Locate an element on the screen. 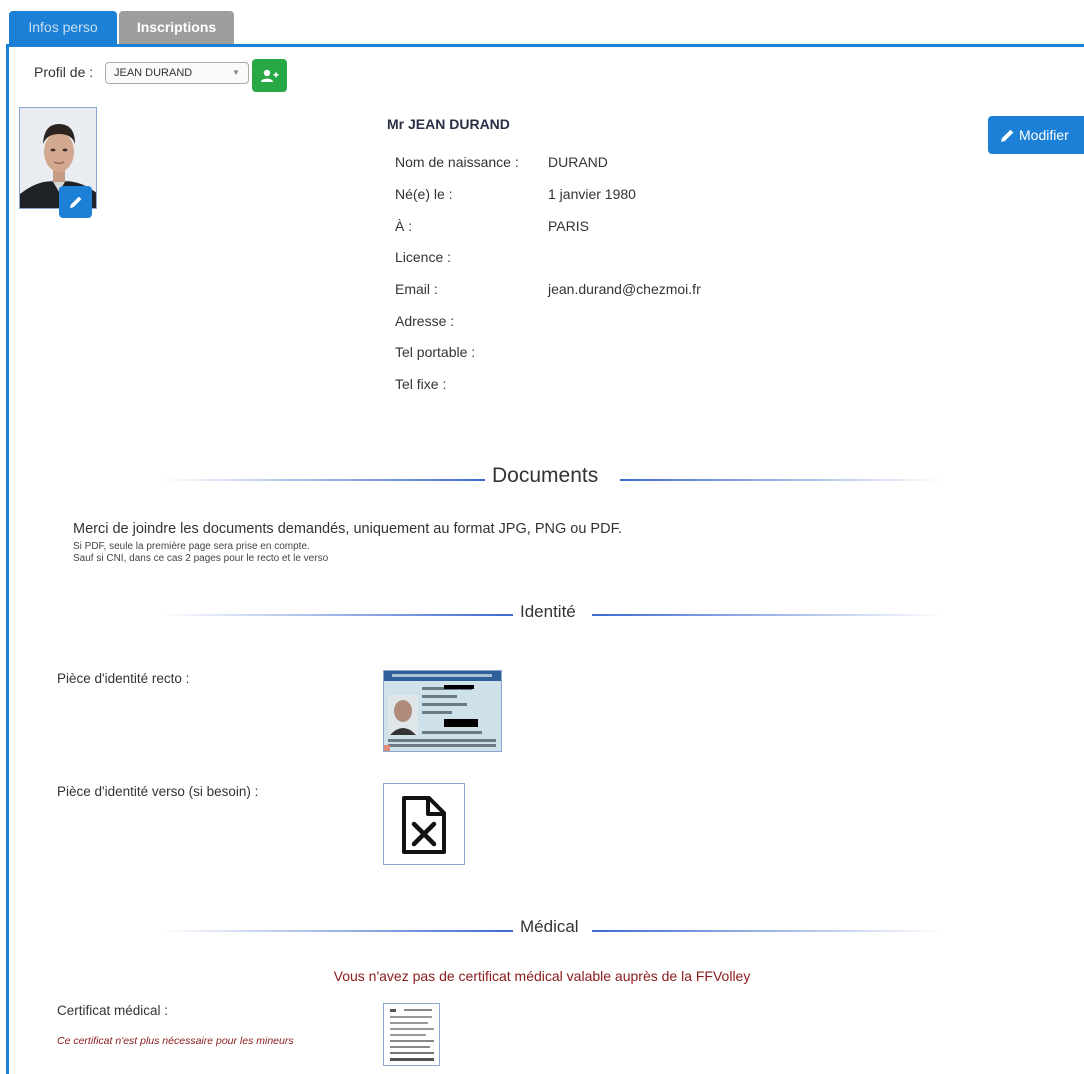 The image size is (1084, 1074). tab-infos-perso: Infos perso is located at coordinates (63, 27).